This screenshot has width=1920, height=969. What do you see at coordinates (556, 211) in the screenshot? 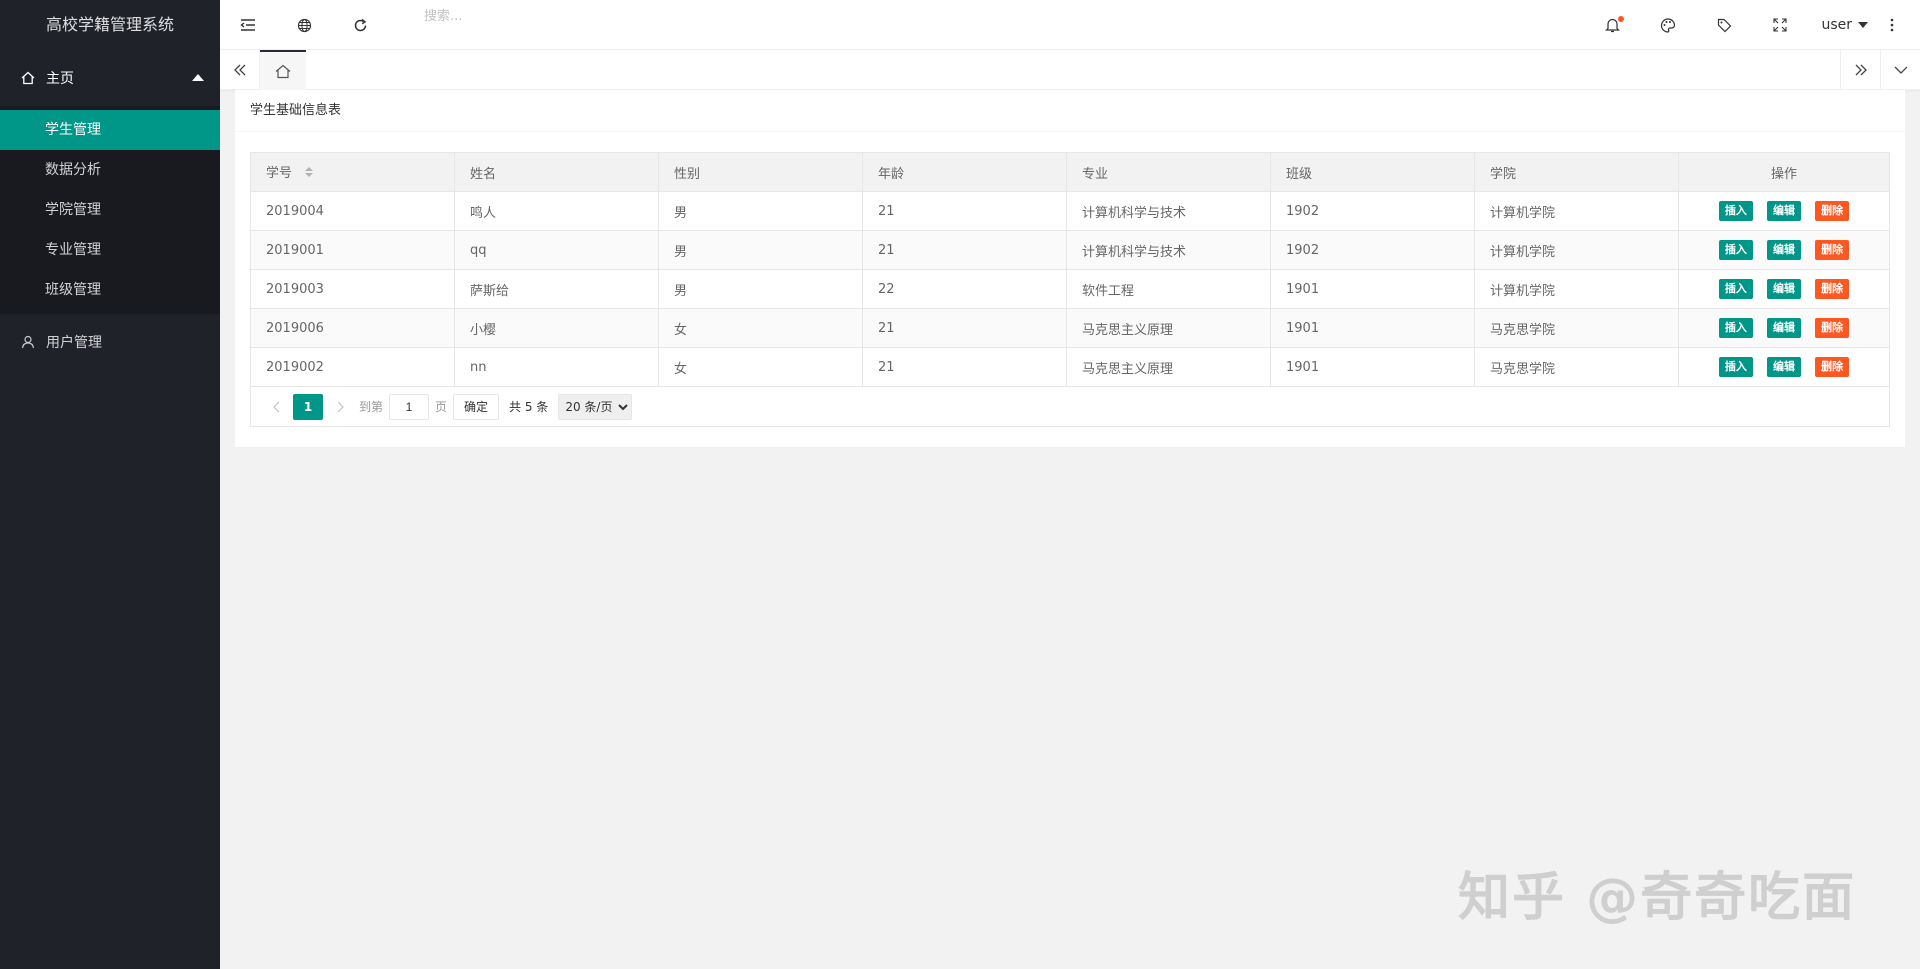
I see `cell-name: 鸣人` at bounding box center [556, 211].